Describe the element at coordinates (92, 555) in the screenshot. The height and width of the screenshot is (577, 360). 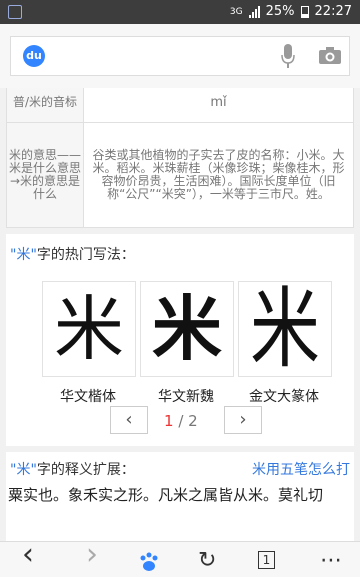
I see `forward-button: ›` at that location.